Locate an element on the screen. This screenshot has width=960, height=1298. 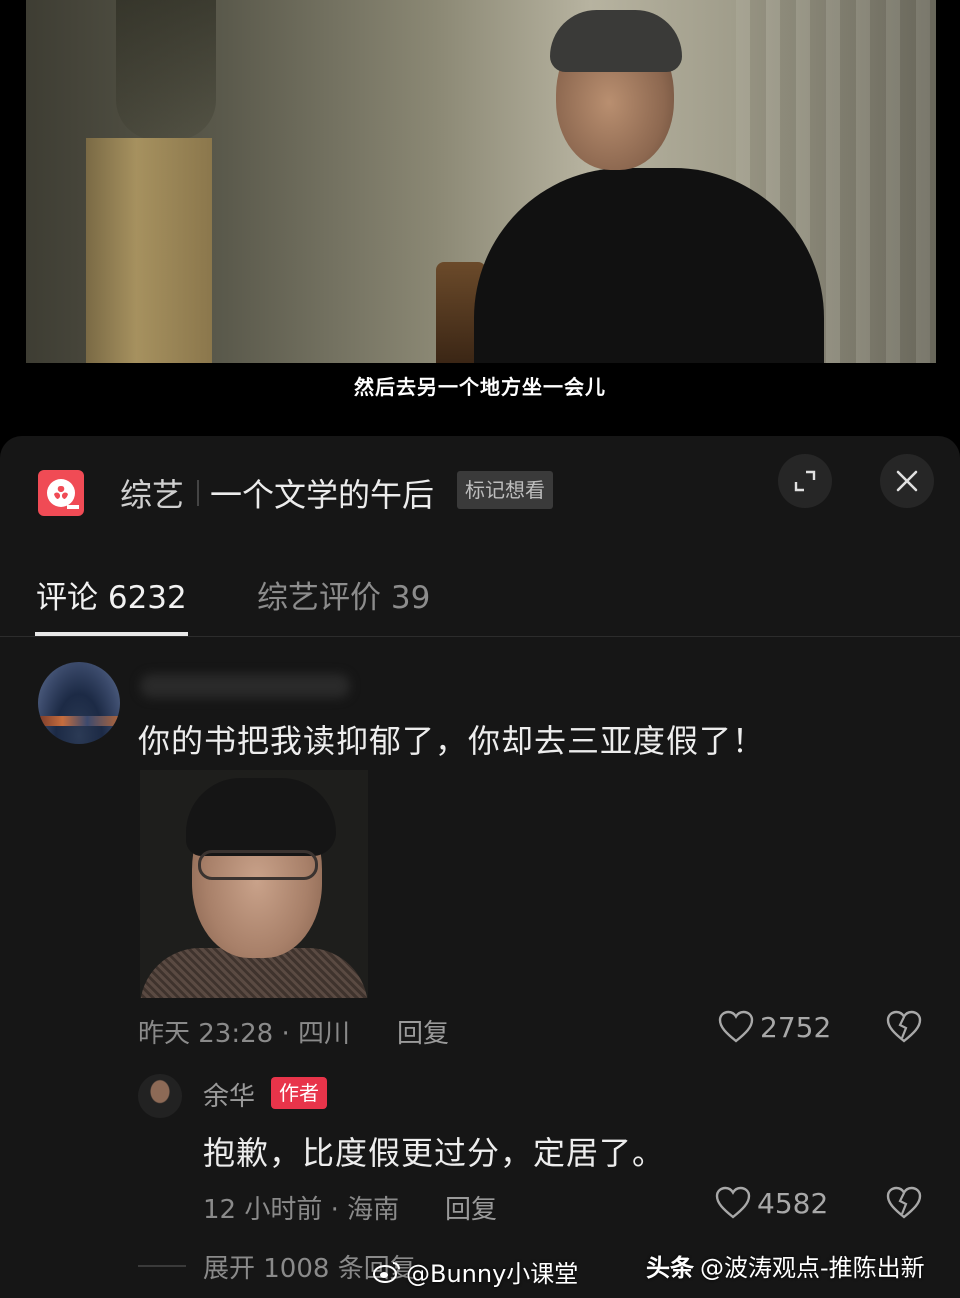
reply-like-button: 4582 is located at coordinates (771, 1203).